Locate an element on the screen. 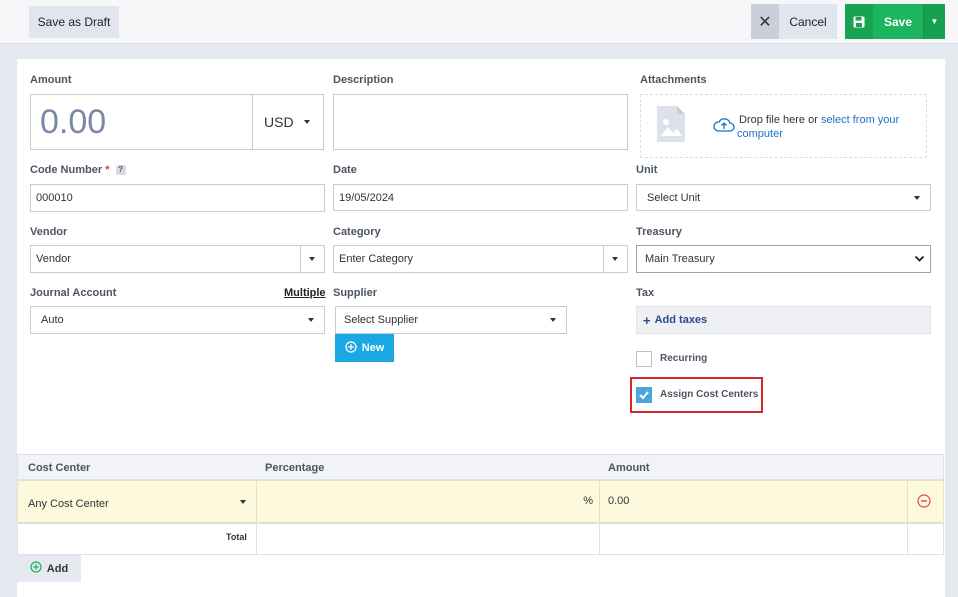 This screenshot has height=597, width=958. amount-label: Amount is located at coordinates (51, 80).